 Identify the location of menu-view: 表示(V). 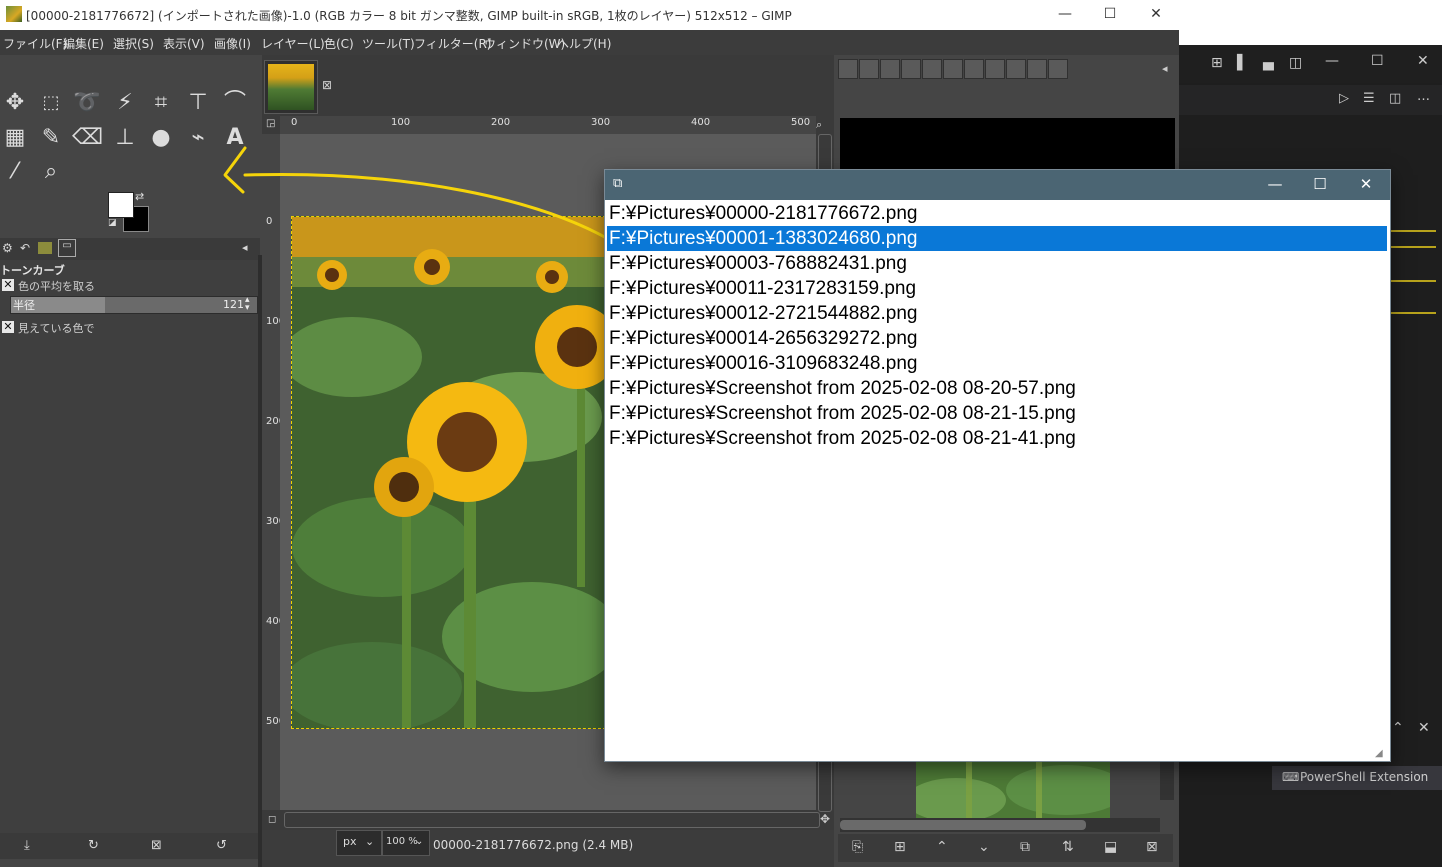
(184, 43).